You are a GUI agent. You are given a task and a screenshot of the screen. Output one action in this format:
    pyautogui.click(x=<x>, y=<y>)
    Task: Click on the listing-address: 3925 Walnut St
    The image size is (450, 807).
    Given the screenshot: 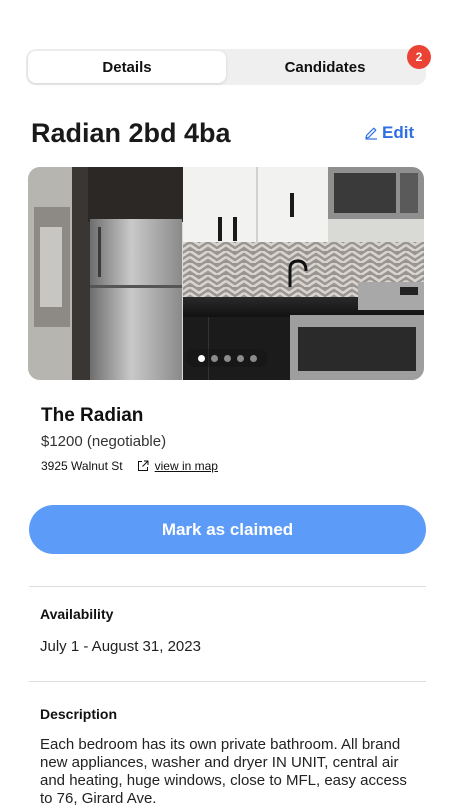 What is the action you would take?
    pyautogui.click(x=82, y=466)
    